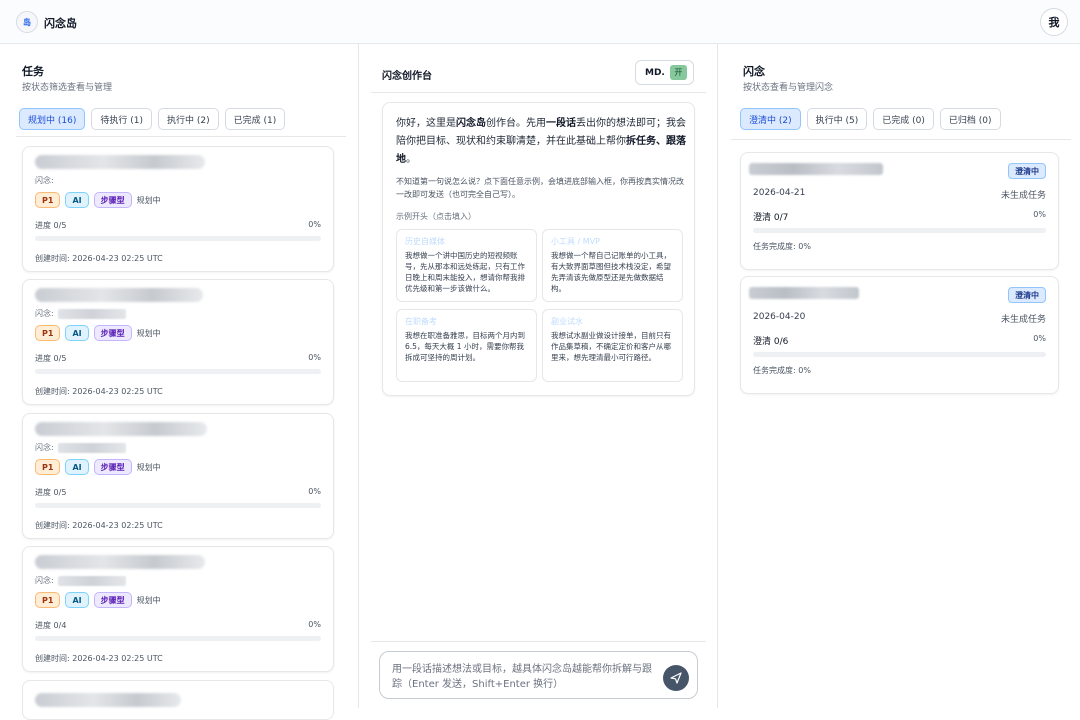  Describe the element at coordinates (121, 119) in the screenshot. I see `task-filter-pending: 待执行 (1)` at that location.